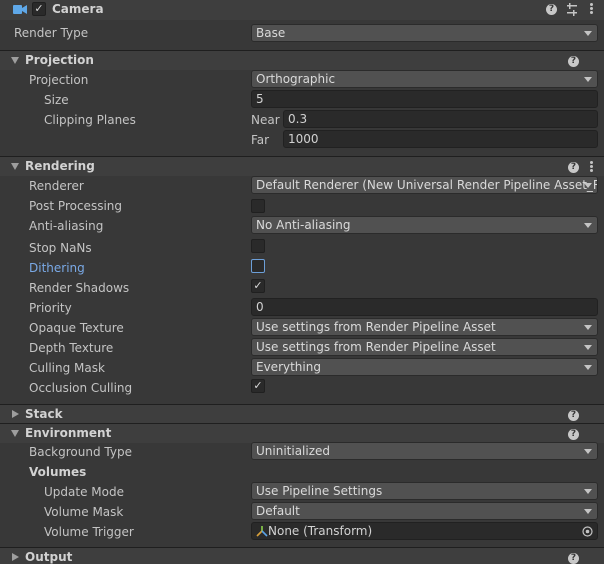 This screenshot has height=564, width=604. Describe the element at coordinates (79, 288) in the screenshot. I see `render-shadows-label: Render Shadows` at that location.